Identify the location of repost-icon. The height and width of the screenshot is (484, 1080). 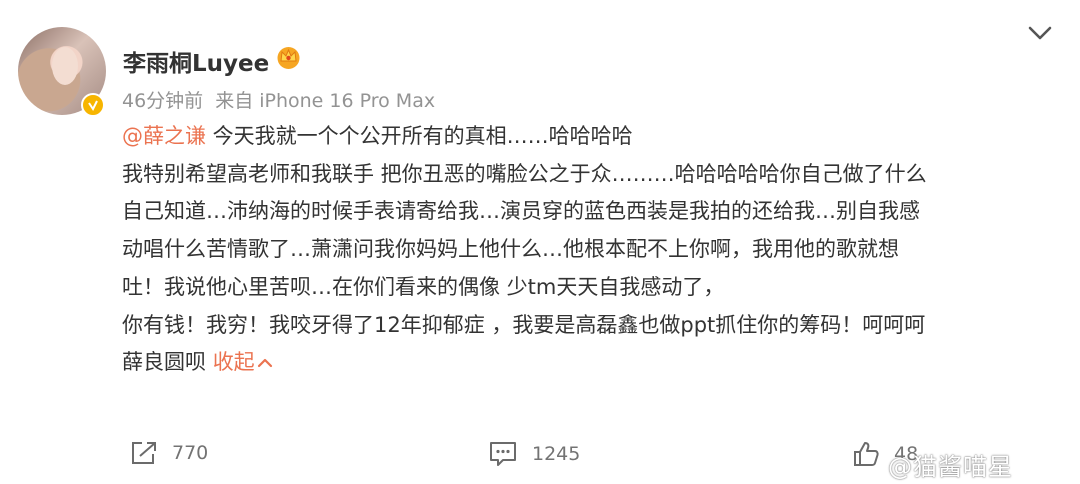
(144, 453).